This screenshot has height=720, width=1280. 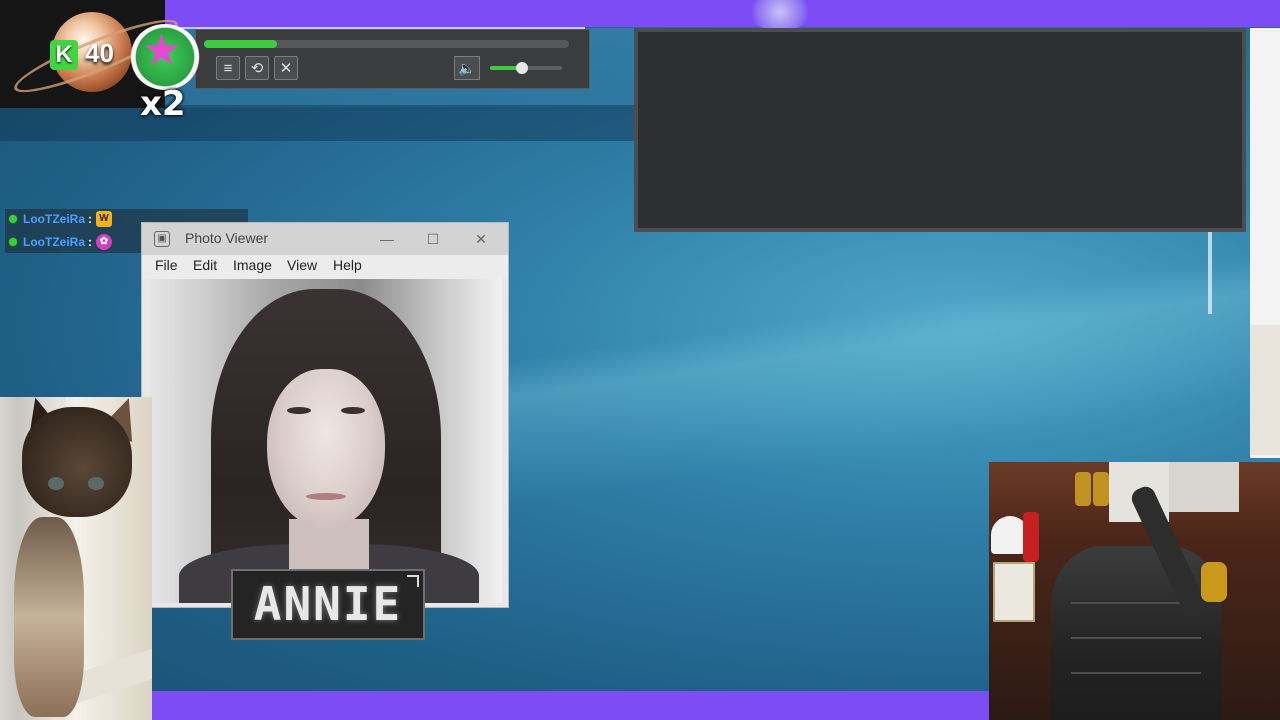 I want to click on repeat-icon: ⟲, so click(x=257, y=68).